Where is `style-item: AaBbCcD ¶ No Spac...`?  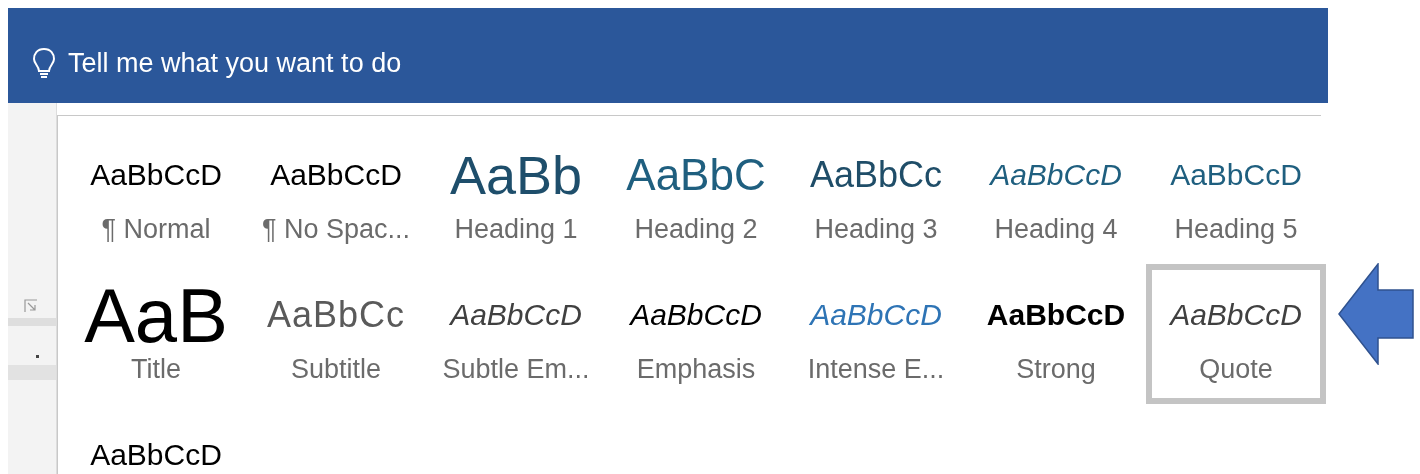
style-item: AaBbCcD ¶ No Spac... is located at coordinates (336, 194).